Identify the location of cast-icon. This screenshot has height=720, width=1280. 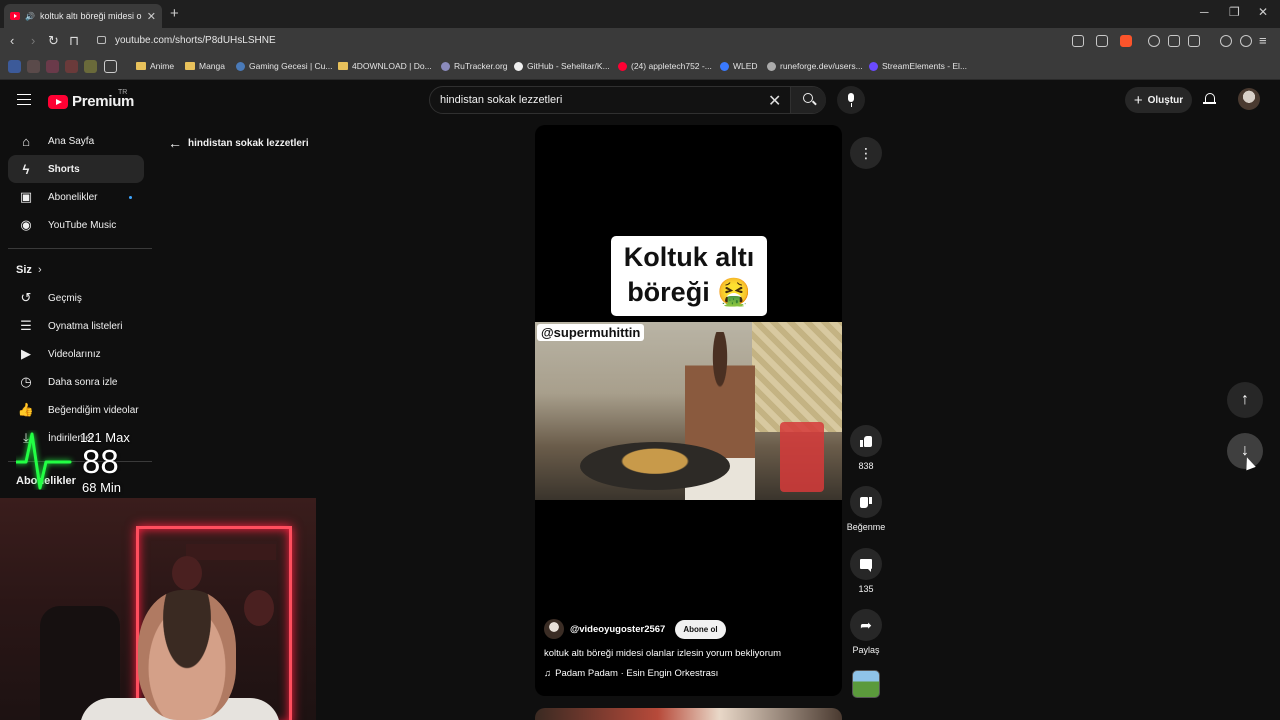
(1078, 41).